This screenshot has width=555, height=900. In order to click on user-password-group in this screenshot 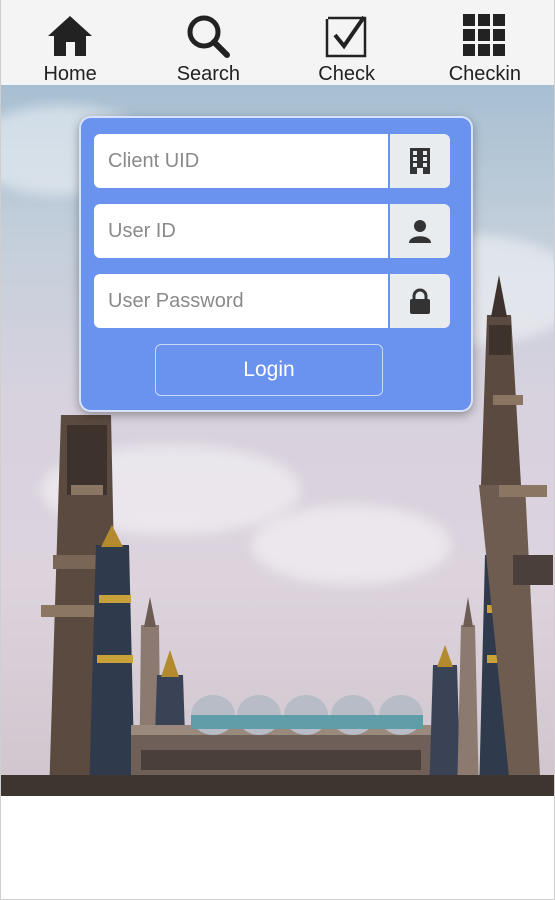, I will do `click(272, 301)`.